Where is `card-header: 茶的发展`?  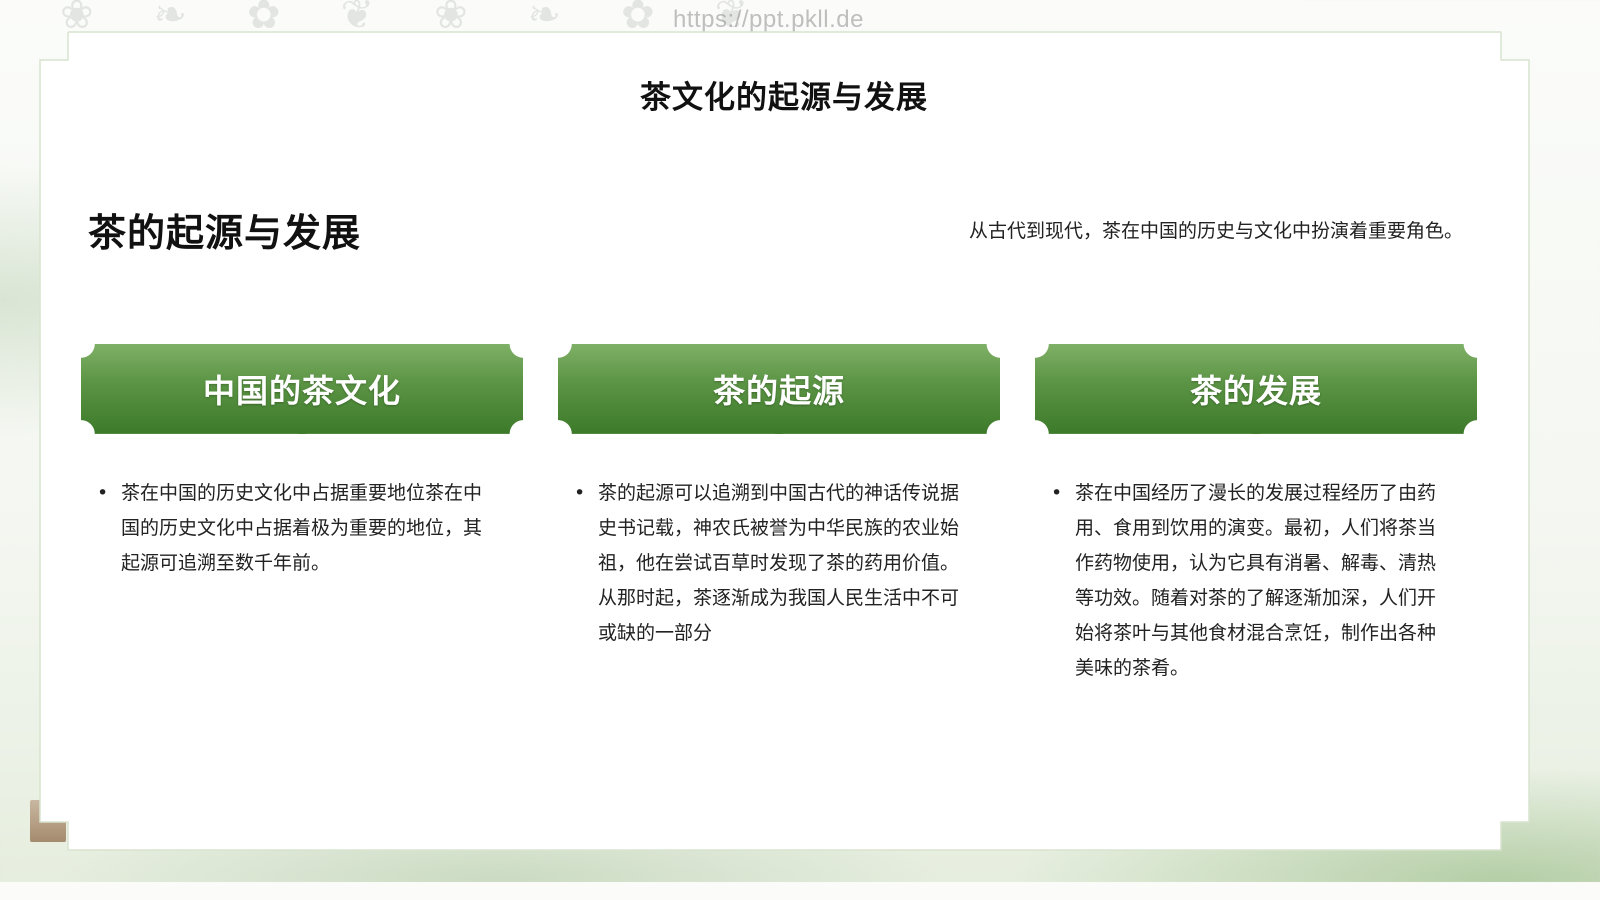 card-header: 茶的发展 is located at coordinates (1256, 389).